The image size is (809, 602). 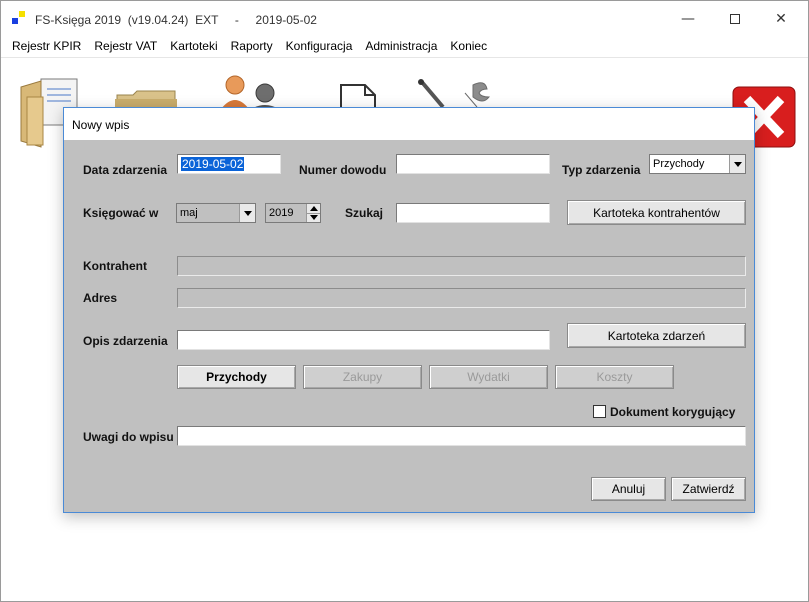 I want to click on month-value: maj, so click(x=189, y=213).